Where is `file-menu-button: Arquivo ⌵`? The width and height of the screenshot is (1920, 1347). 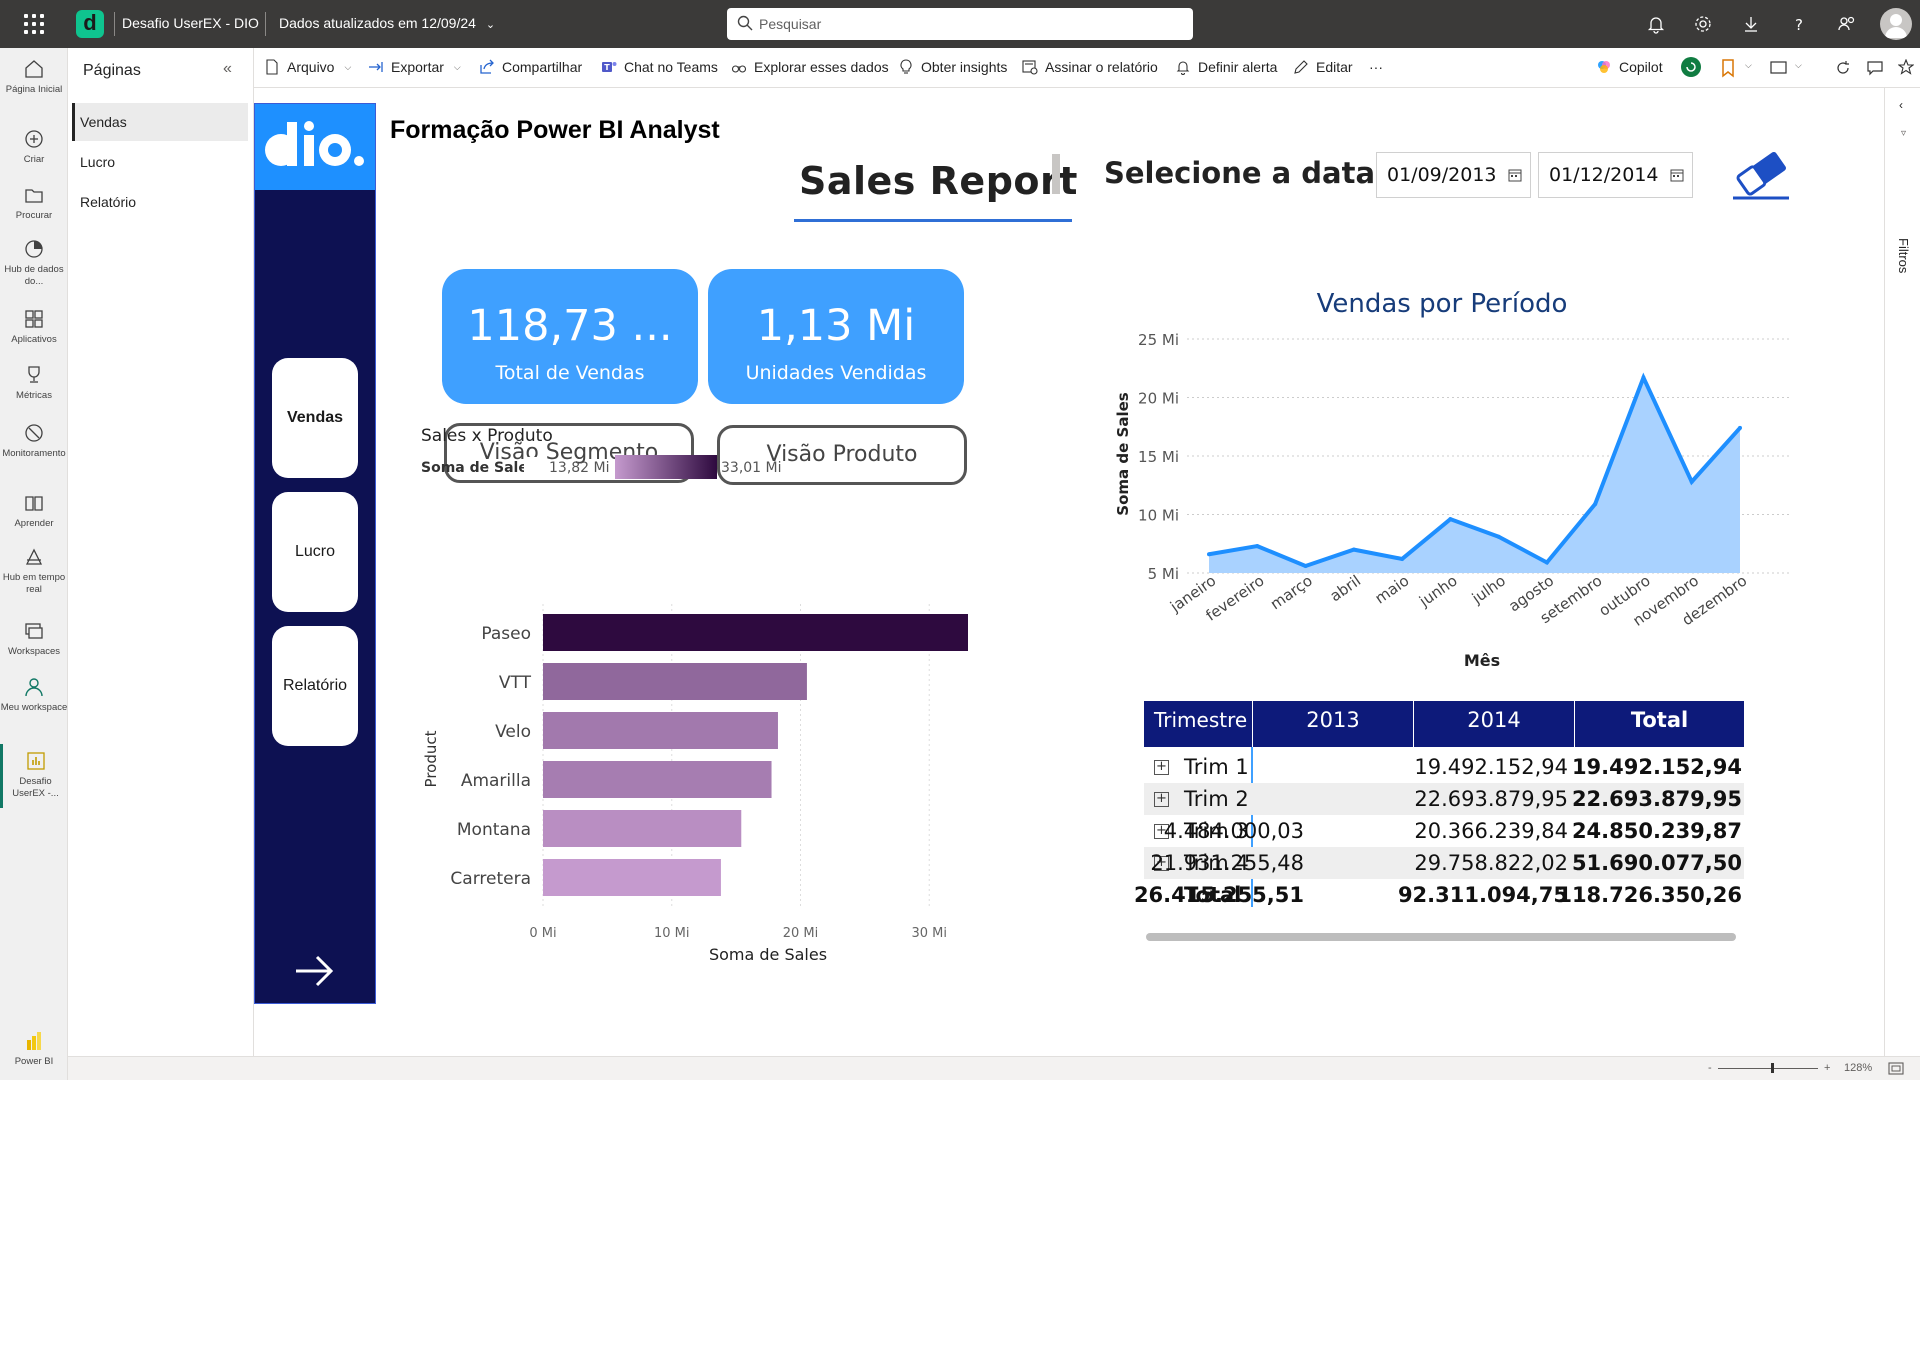
file-menu-button: Arquivo ⌵ is located at coordinates (307, 67).